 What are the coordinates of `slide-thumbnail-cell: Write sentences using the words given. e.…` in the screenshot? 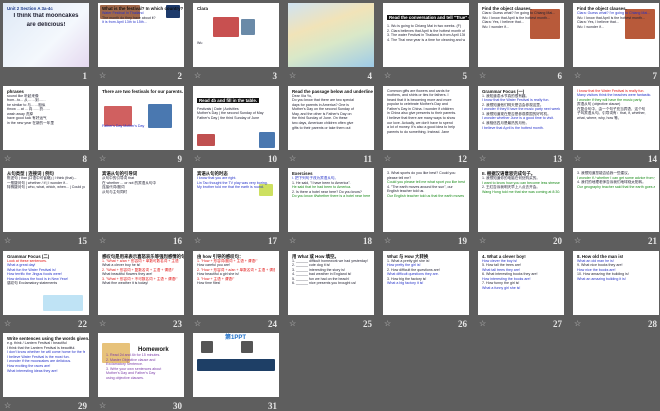 It's located at (46, 372).